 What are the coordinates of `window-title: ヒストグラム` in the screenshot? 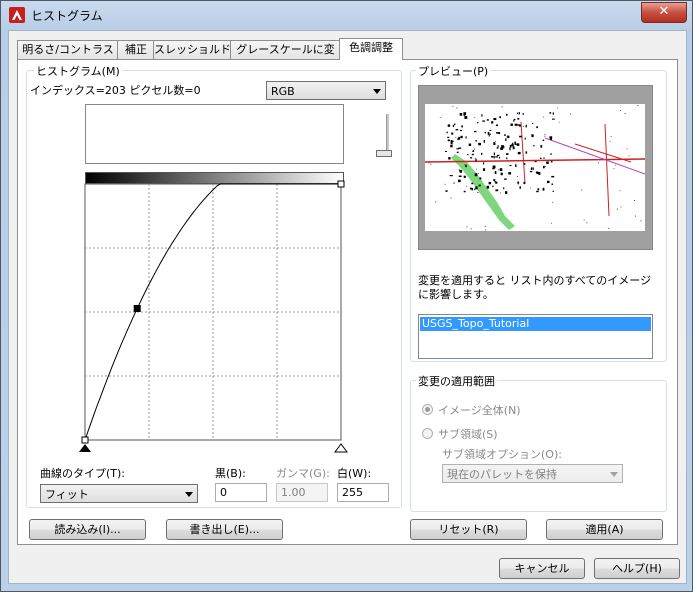 It's located at (67, 16).